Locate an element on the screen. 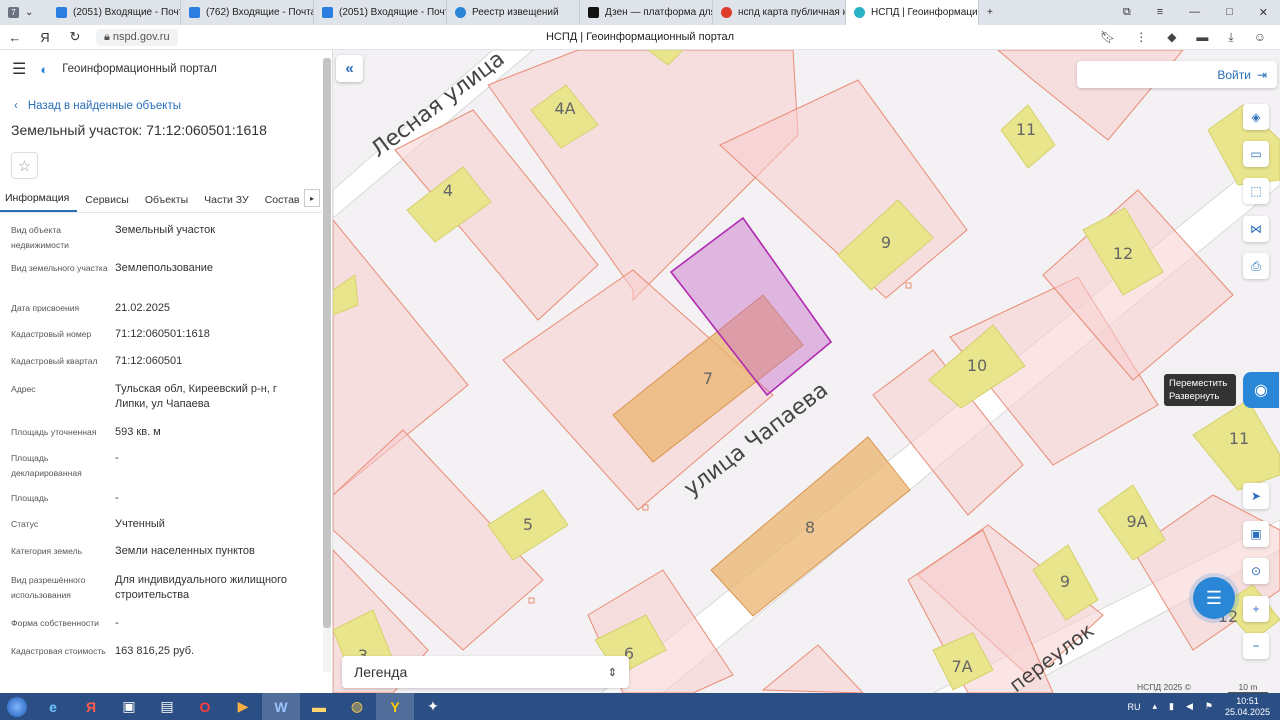 Image resolution: width=1280 pixels, height=720 pixels. new-tab-button: + is located at coordinates (990, 12).